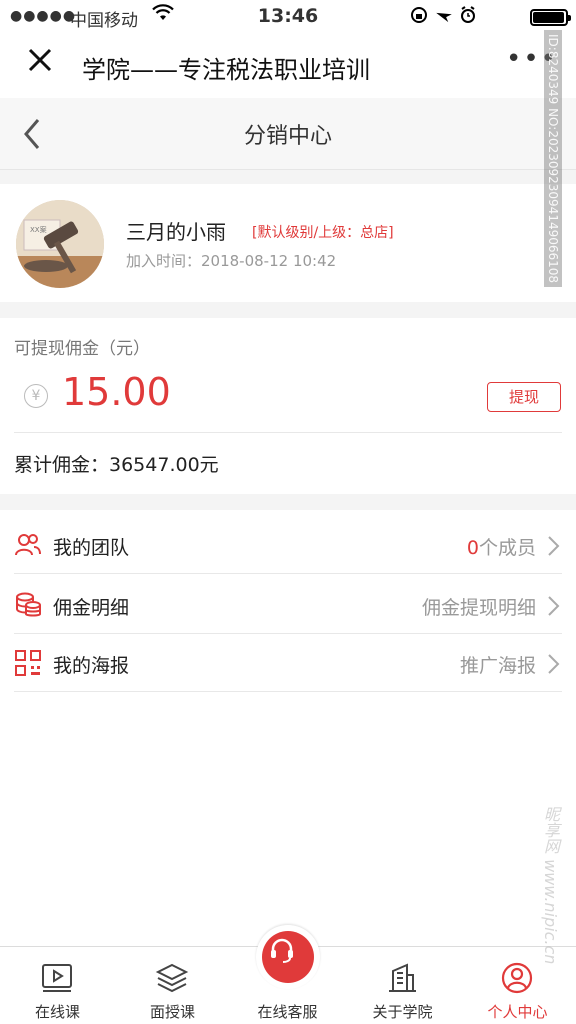 The image size is (576, 1024). What do you see at coordinates (57, 978) in the screenshot?
I see `video-icon` at bounding box center [57, 978].